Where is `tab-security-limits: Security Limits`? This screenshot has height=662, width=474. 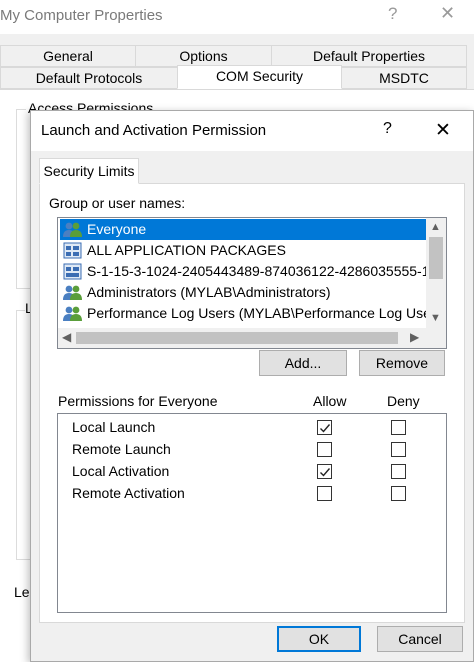
tab-security-limits: Security Limits is located at coordinates (89, 171).